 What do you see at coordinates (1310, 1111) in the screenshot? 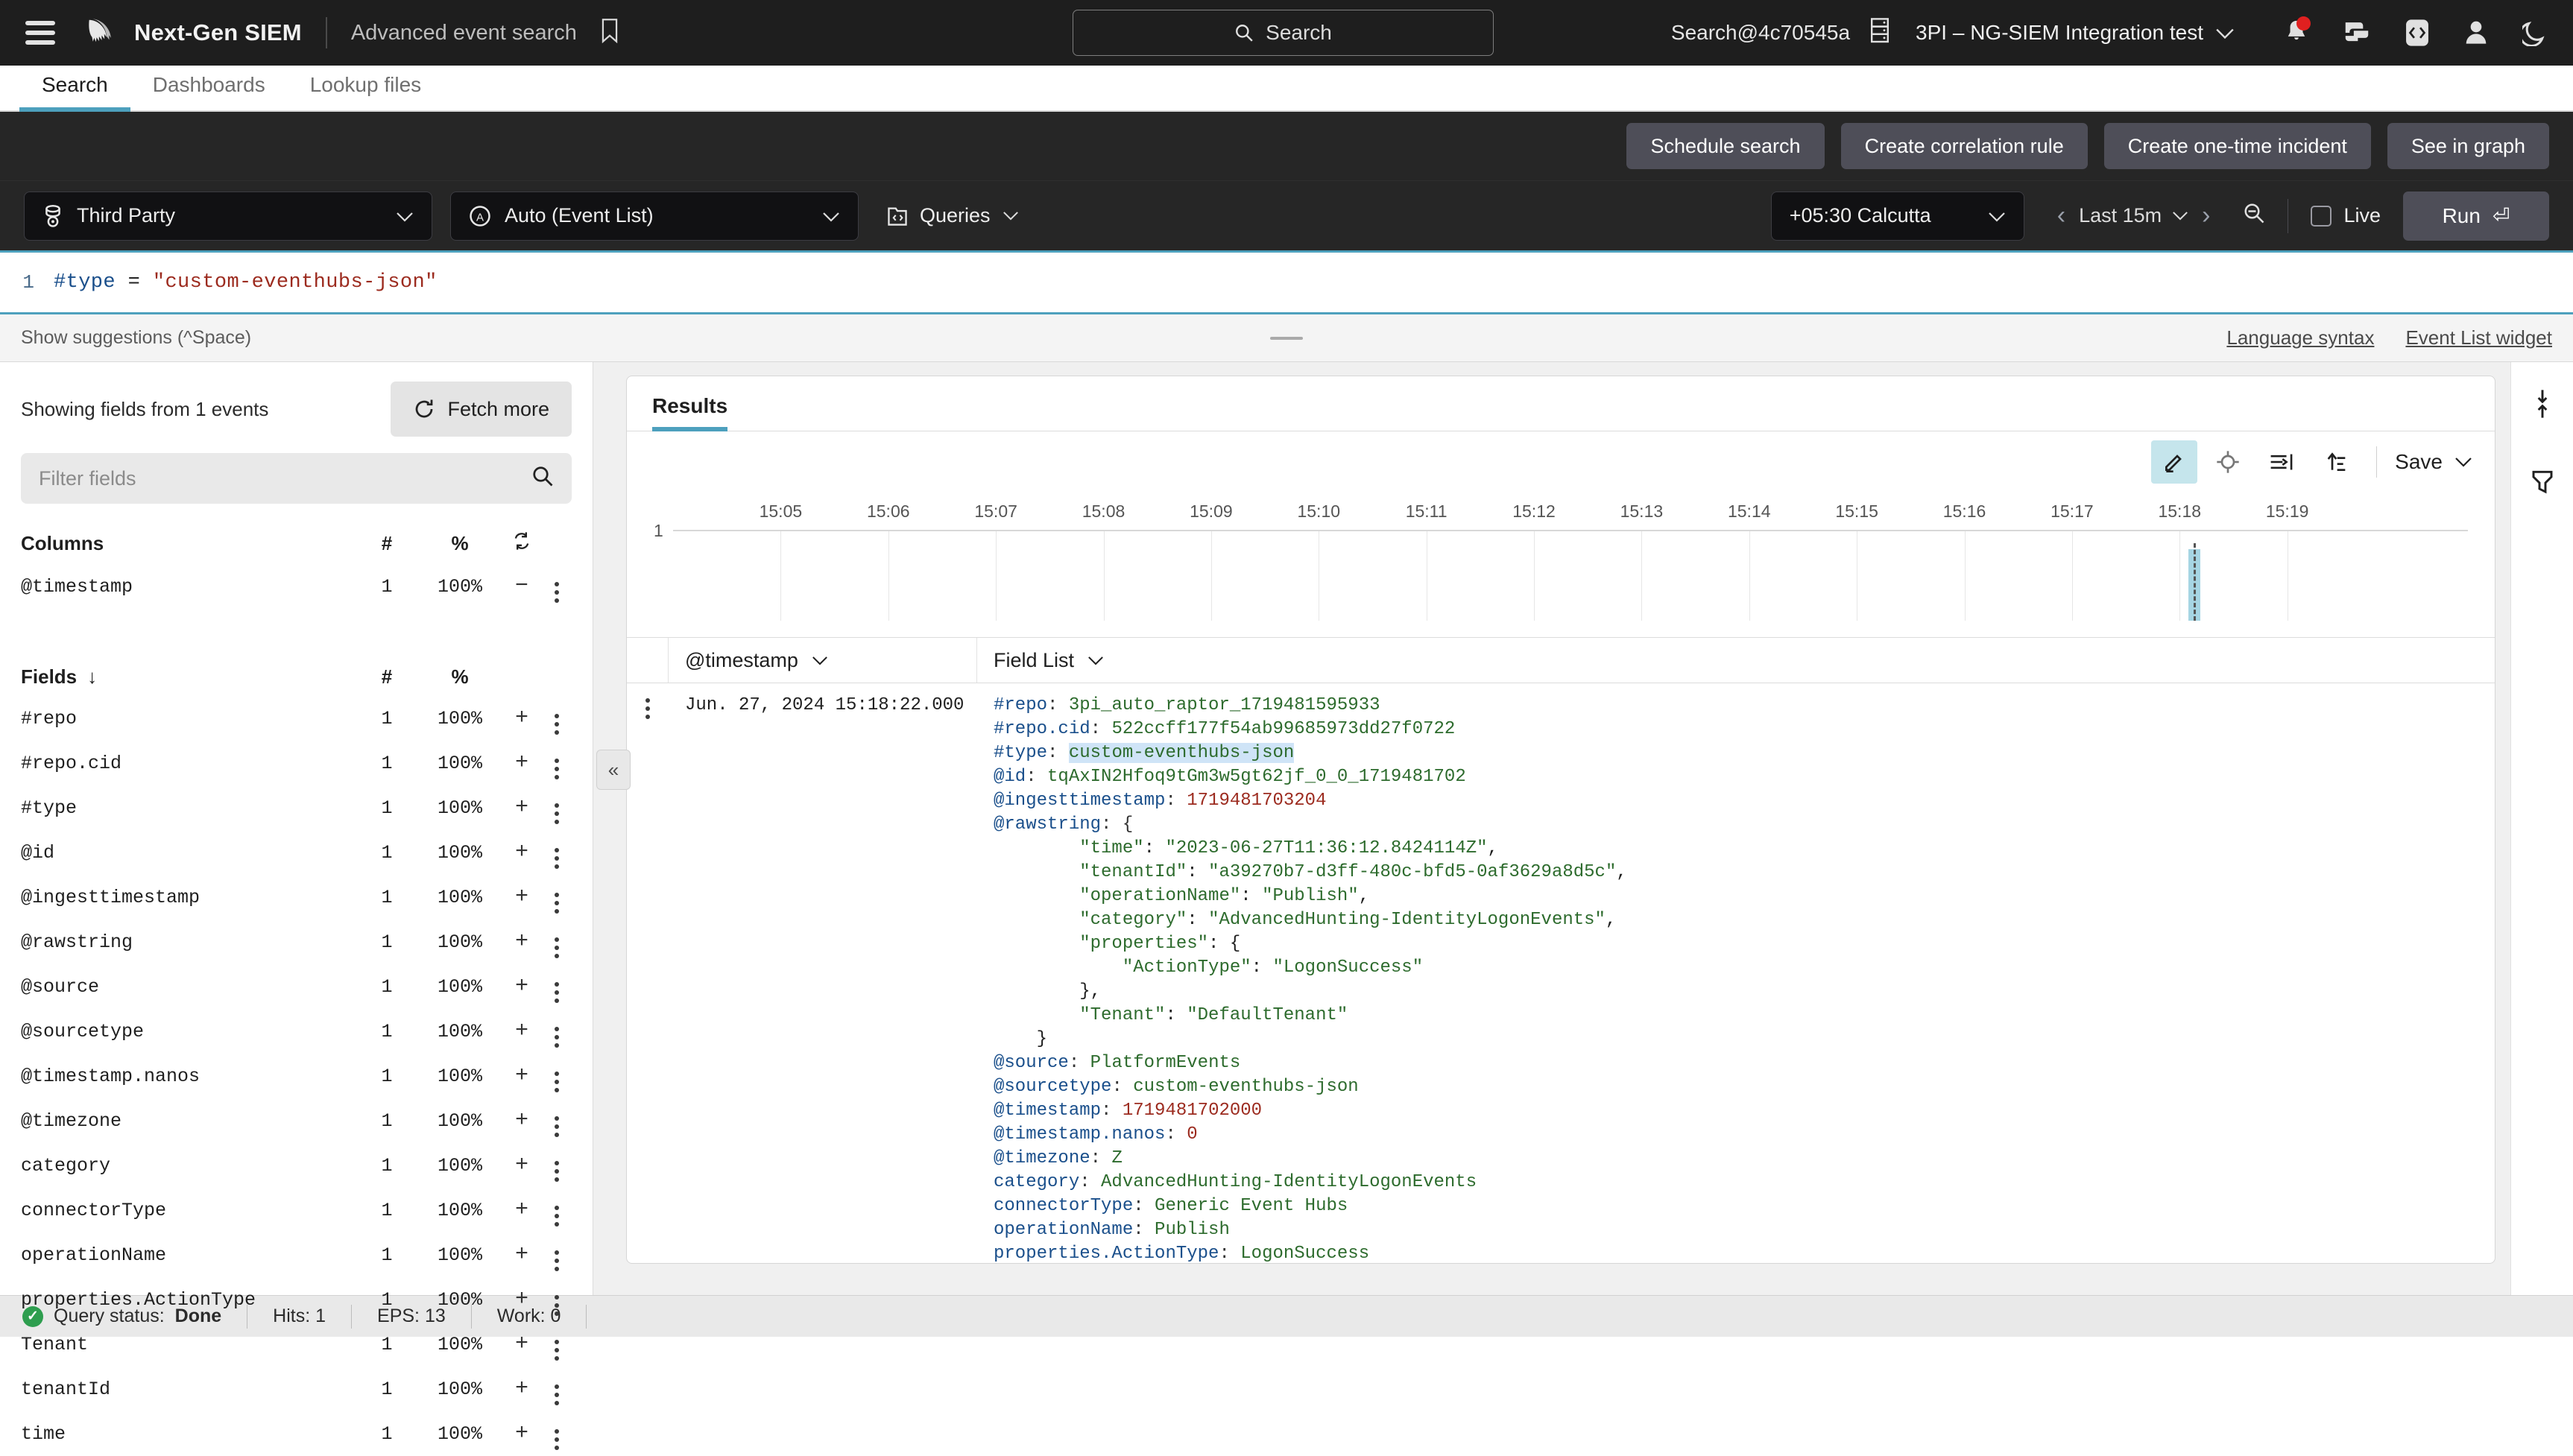
I see `event-field-line: @timestamp: 1719481702000` at bounding box center [1310, 1111].